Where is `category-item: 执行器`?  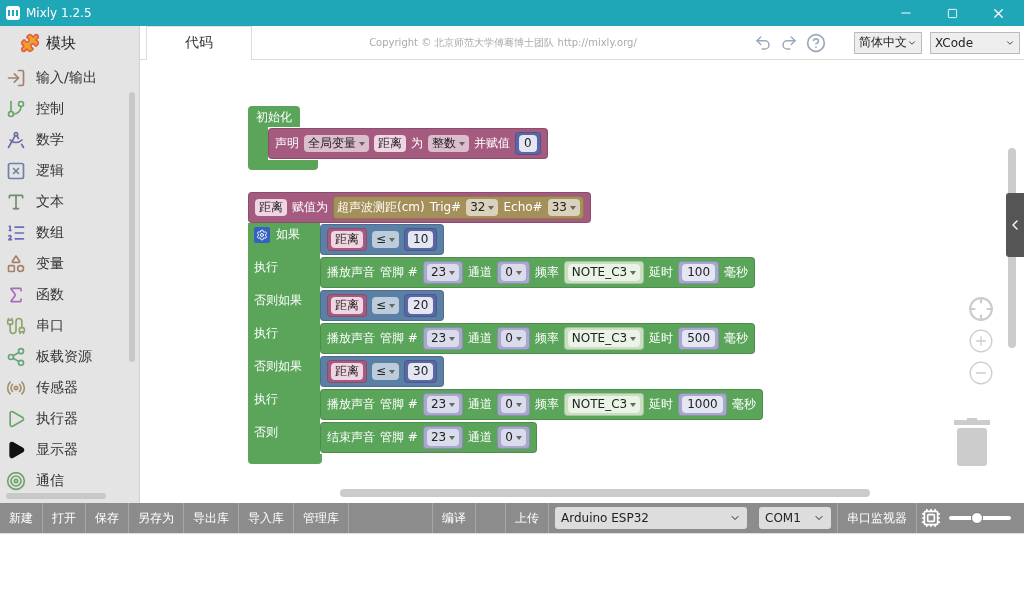
category-item: 执行器 is located at coordinates (69, 418).